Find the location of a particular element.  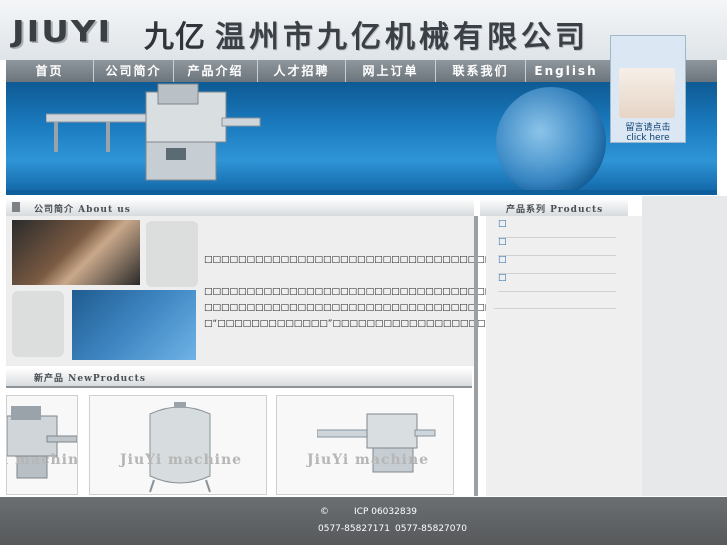

new-products-title-bar: 新产品 NewProducts is located at coordinates (239, 378).